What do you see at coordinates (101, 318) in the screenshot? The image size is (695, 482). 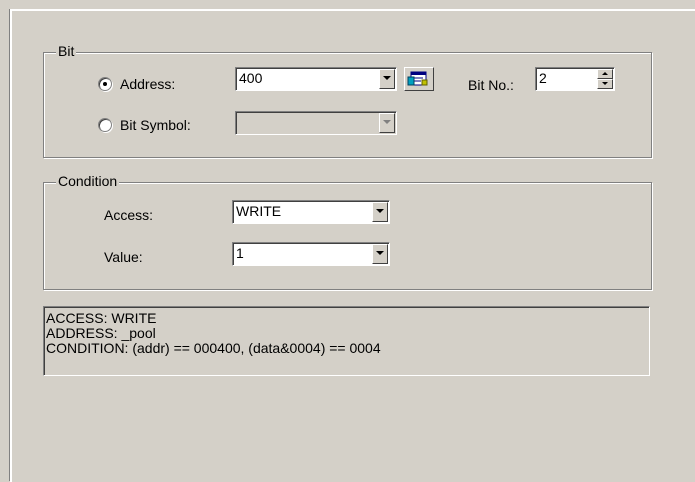 I see `summary-line-access: ACCESS: WRITE` at bounding box center [101, 318].